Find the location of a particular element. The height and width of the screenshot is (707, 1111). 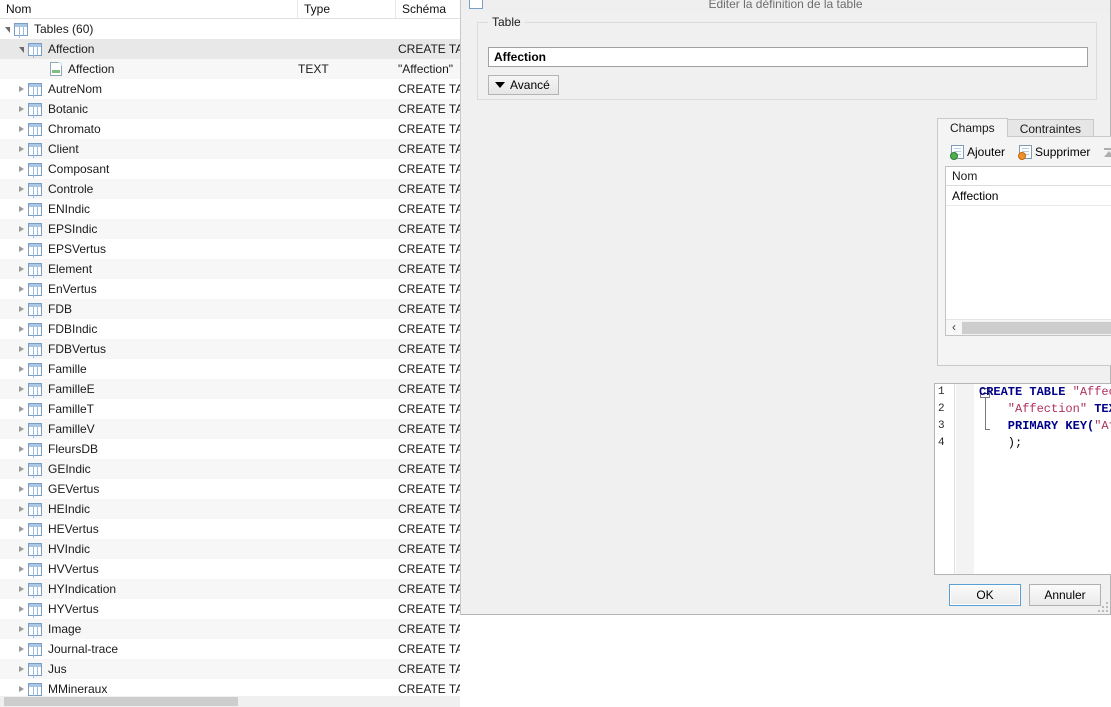

tree-table-row: FDBVertus CREATE TA is located at coordinates (230, 349).